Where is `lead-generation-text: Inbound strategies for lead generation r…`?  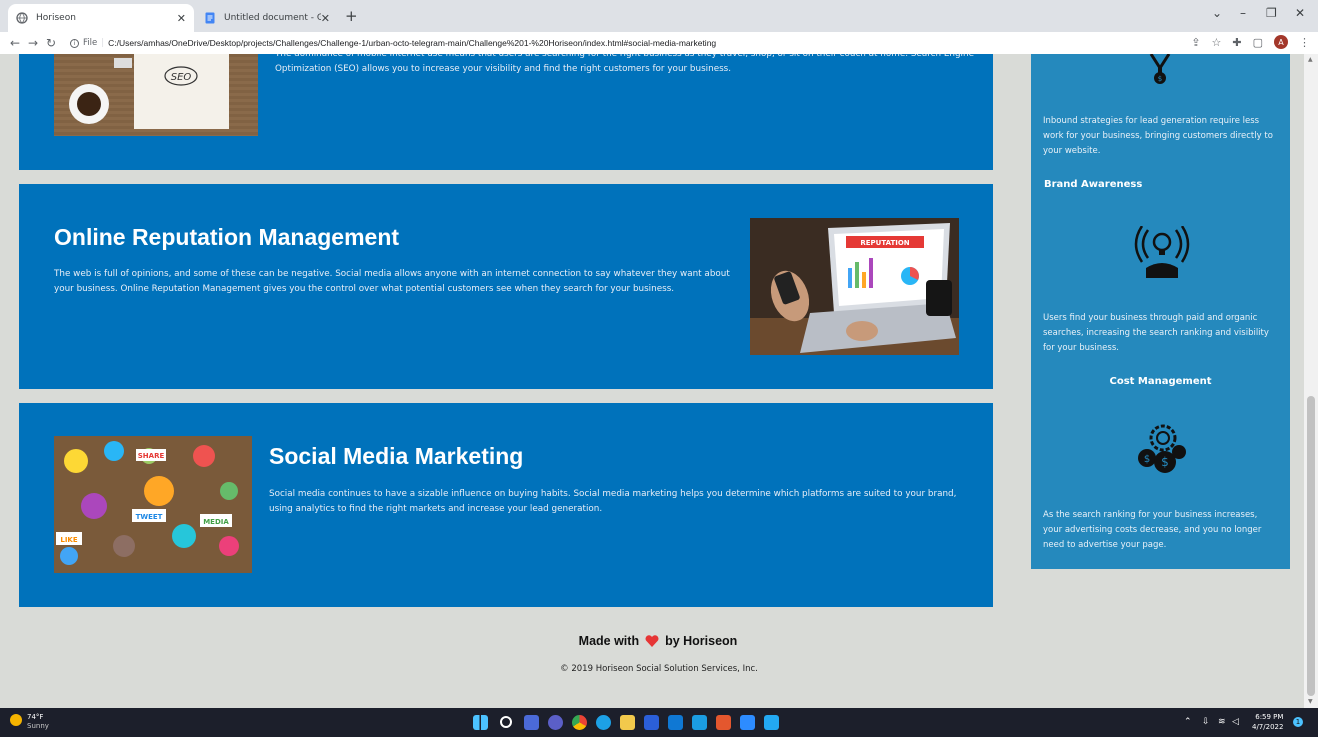
lead-generation-text: Inbound strategies for lead generation r… is located at coordinates (1158, 136).